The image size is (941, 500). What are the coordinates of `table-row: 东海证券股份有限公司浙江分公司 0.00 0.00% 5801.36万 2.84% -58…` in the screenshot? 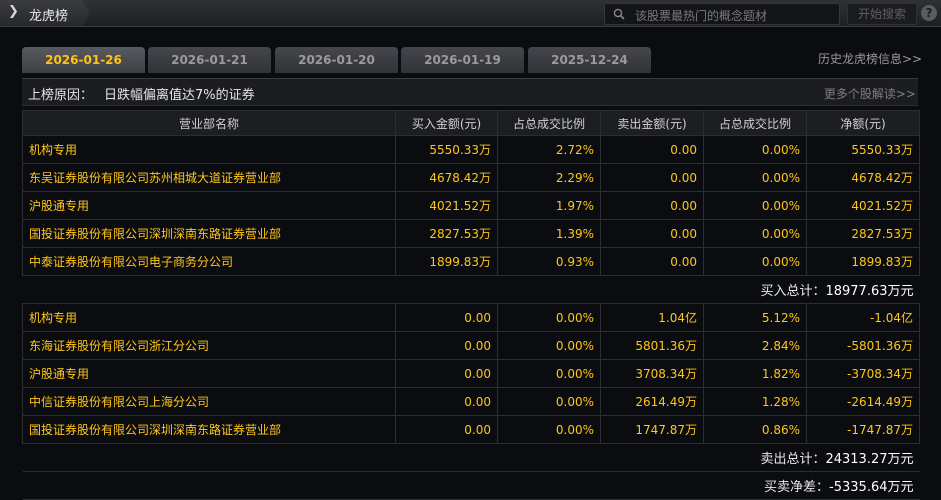 It's located at (471, 345).